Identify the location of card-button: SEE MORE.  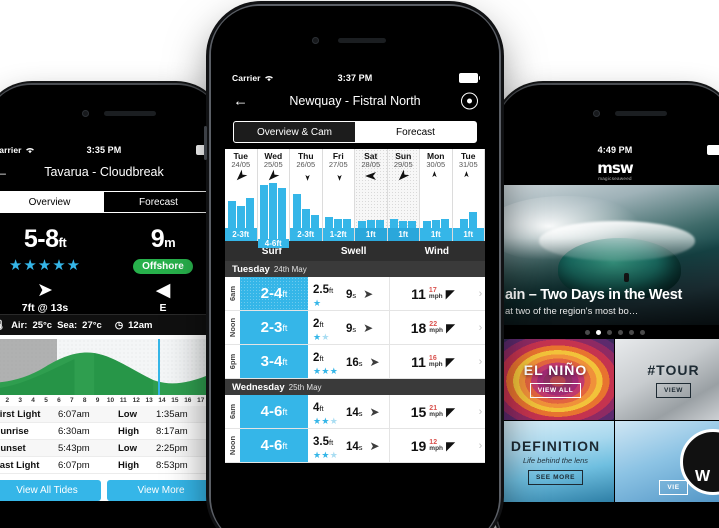
(555, 477).